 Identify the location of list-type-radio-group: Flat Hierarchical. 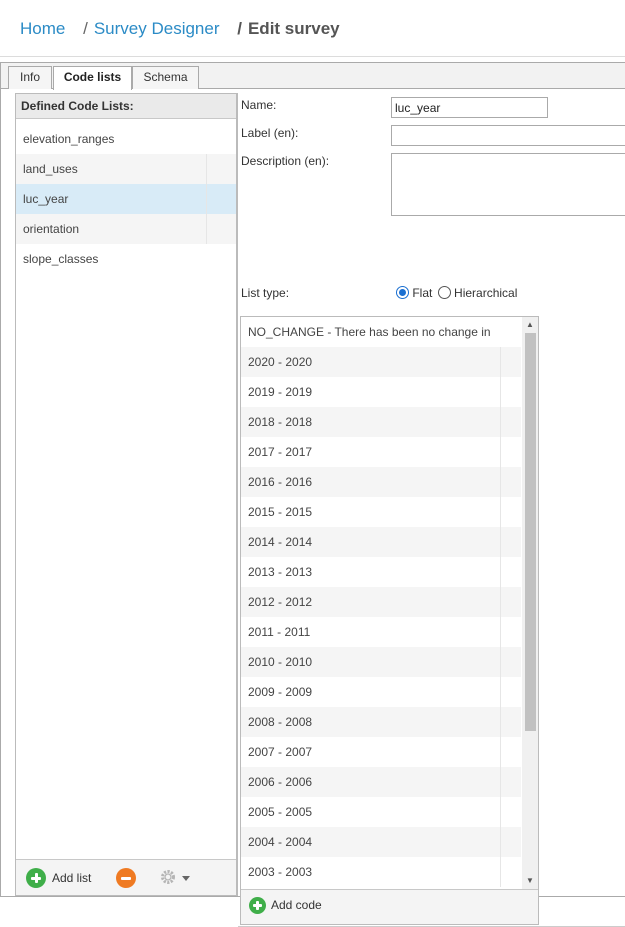
(456, 293).